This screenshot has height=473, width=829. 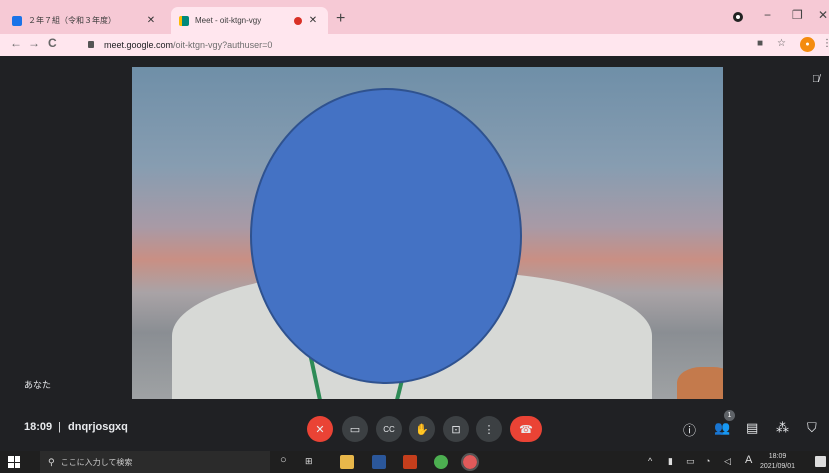 What do you see at coordinates (690, 461) in the screenshot?
I see `battery-icon: ▭` at bounding box center [690, 461].